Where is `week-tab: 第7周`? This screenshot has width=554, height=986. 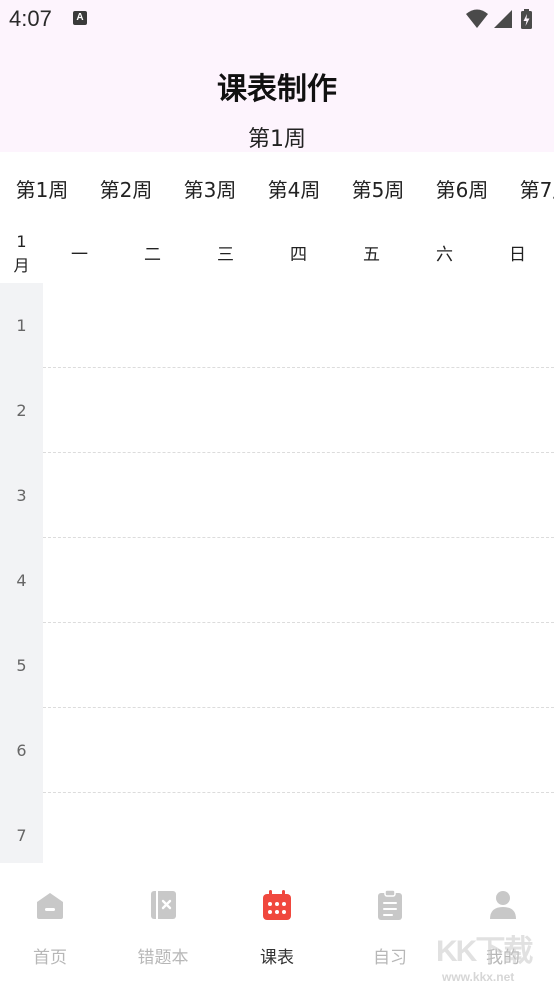
week-tab: 第7周 is located at coordinates (529, 188).